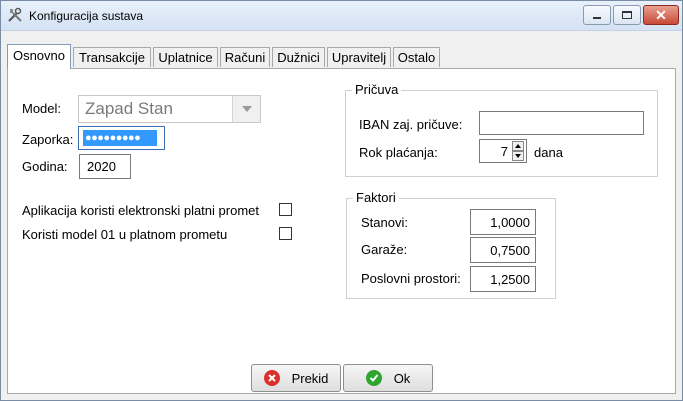 The image size is (683, 401). What do you see at coordinates (373, 378) in the screenshot?
I see `check-icon` at bounding box center [373, 378].